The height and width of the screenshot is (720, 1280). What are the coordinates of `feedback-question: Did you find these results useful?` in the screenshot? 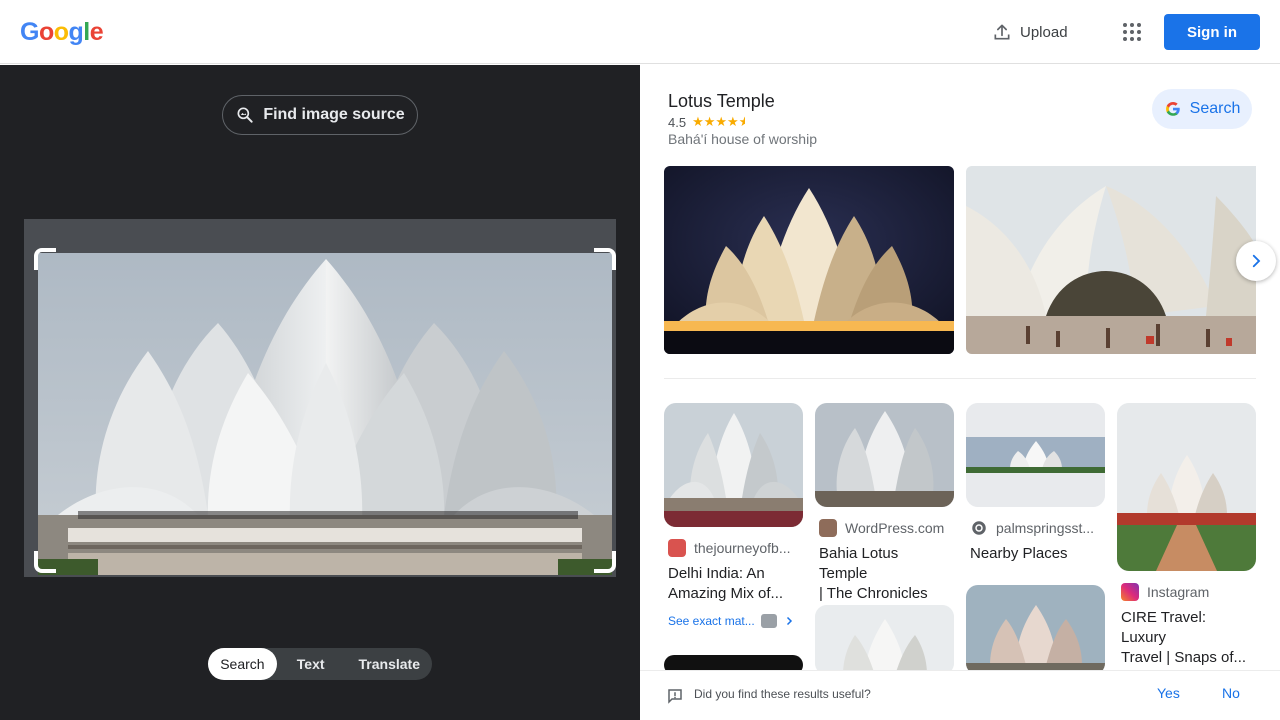 It's located at (782, 694).